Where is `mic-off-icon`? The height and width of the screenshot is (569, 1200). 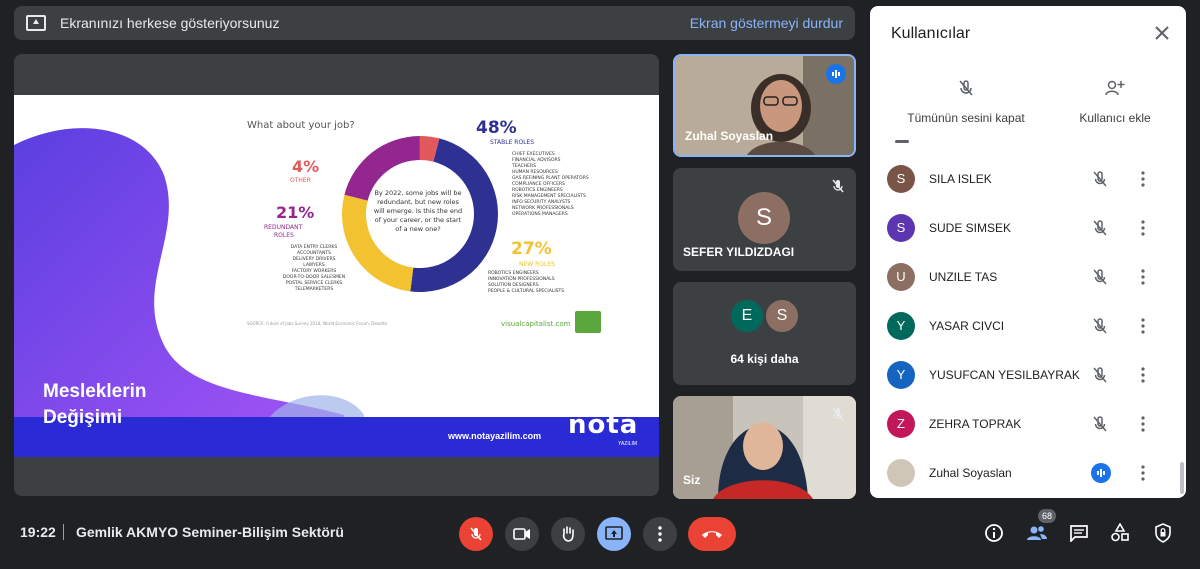
mic-off-icon is located at coordinates (476, 534).